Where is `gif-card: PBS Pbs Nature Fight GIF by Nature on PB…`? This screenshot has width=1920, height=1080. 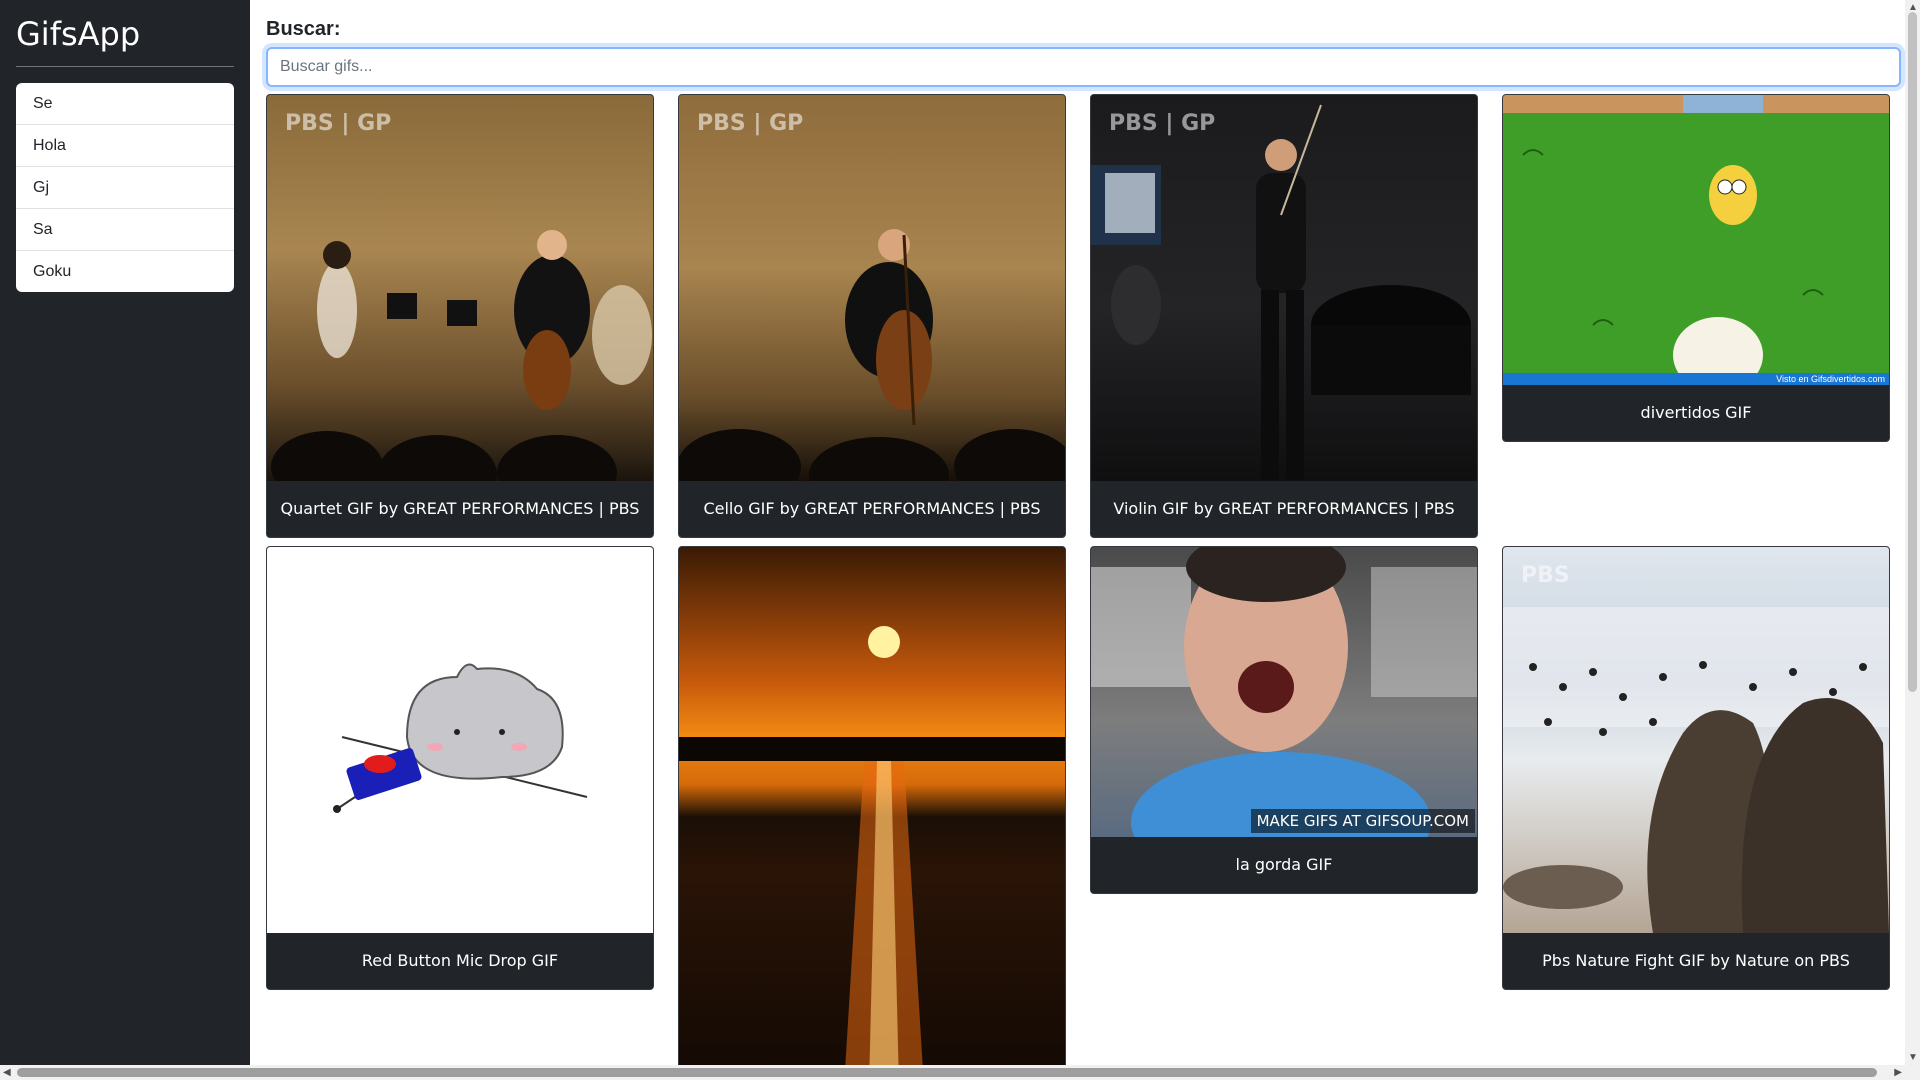 gif-card: PBS Pbs Nature Fight GIF by Nature on PB… is located at coordinates (1696, 768).